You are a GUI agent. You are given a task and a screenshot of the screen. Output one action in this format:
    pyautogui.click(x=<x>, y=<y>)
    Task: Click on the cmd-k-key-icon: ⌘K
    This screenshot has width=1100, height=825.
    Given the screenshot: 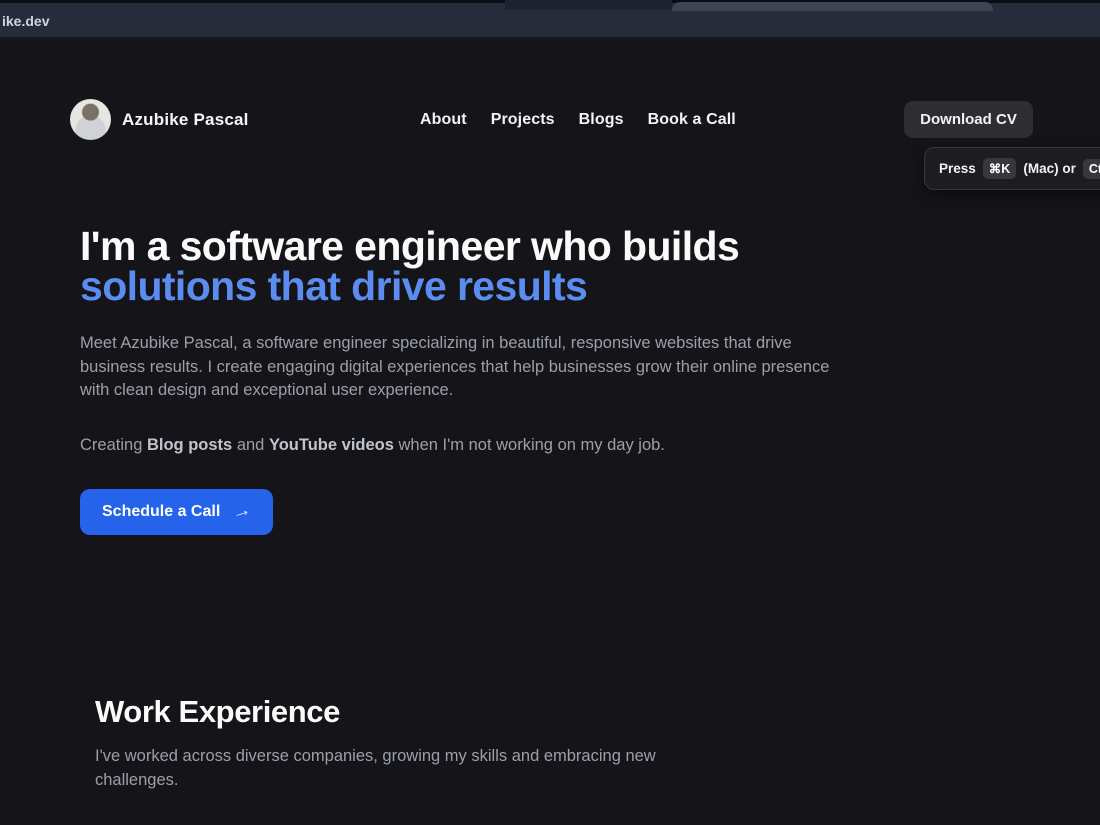 What is the action you would take?
    pyautogui.click(x=999, y=168)
    